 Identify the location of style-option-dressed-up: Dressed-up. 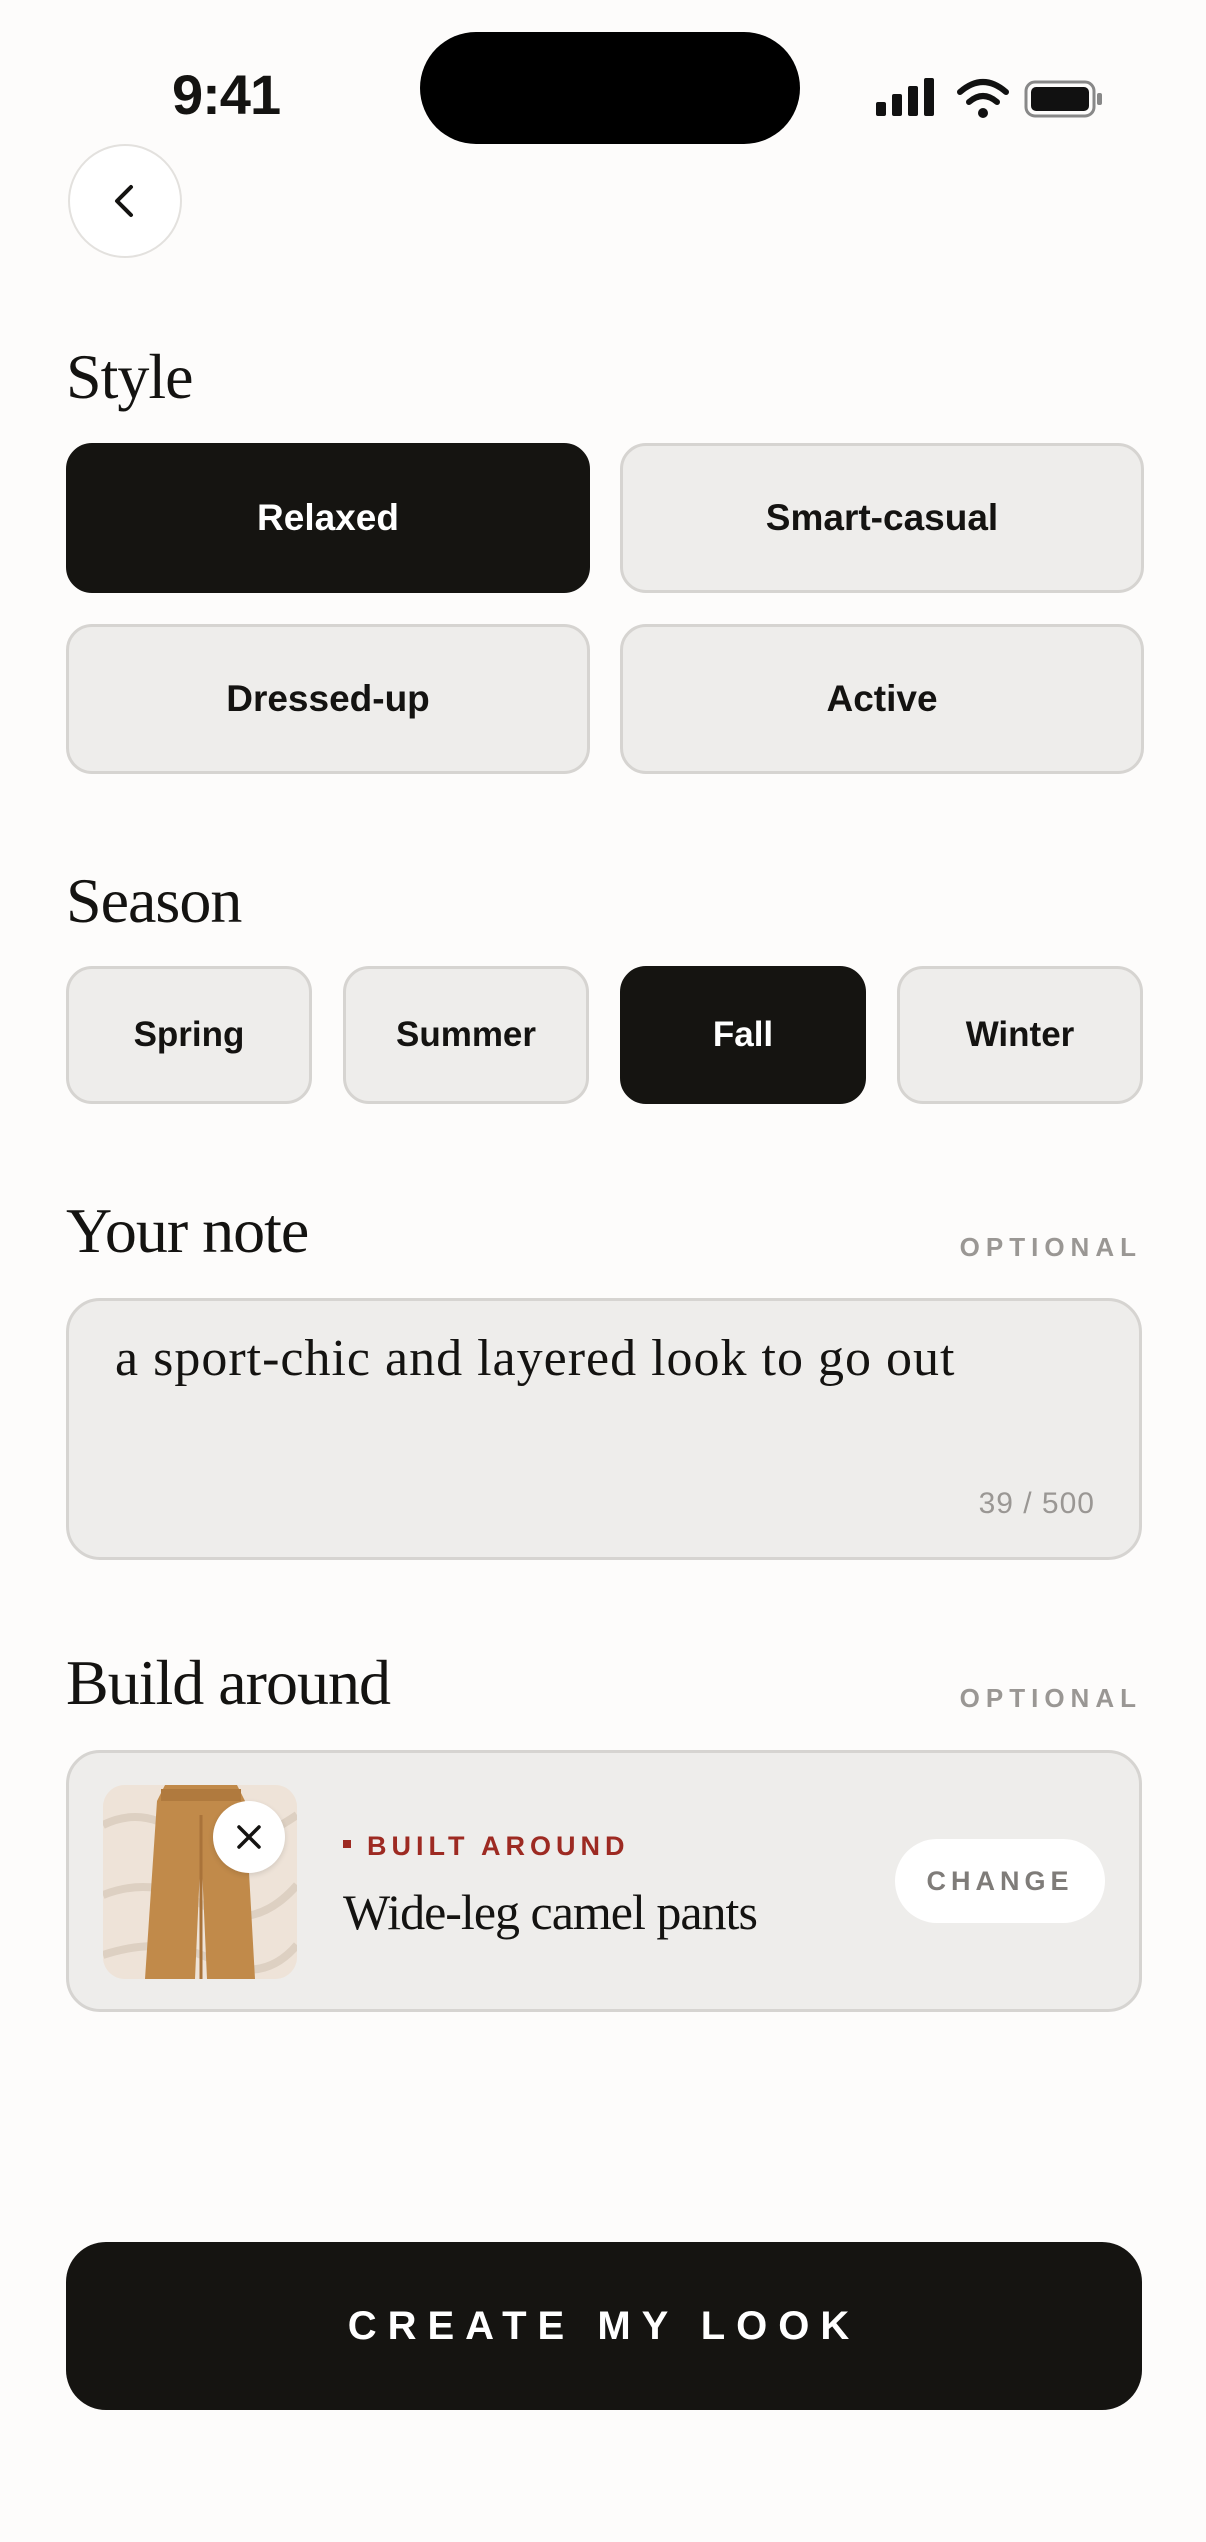
(328, 699).